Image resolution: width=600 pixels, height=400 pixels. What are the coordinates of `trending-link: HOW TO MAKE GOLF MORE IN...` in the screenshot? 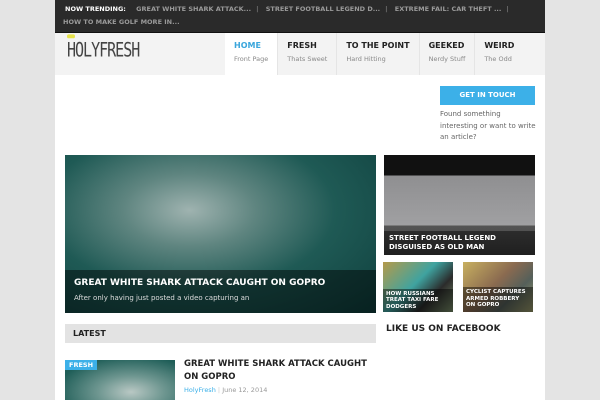 It's located at (121, 22).